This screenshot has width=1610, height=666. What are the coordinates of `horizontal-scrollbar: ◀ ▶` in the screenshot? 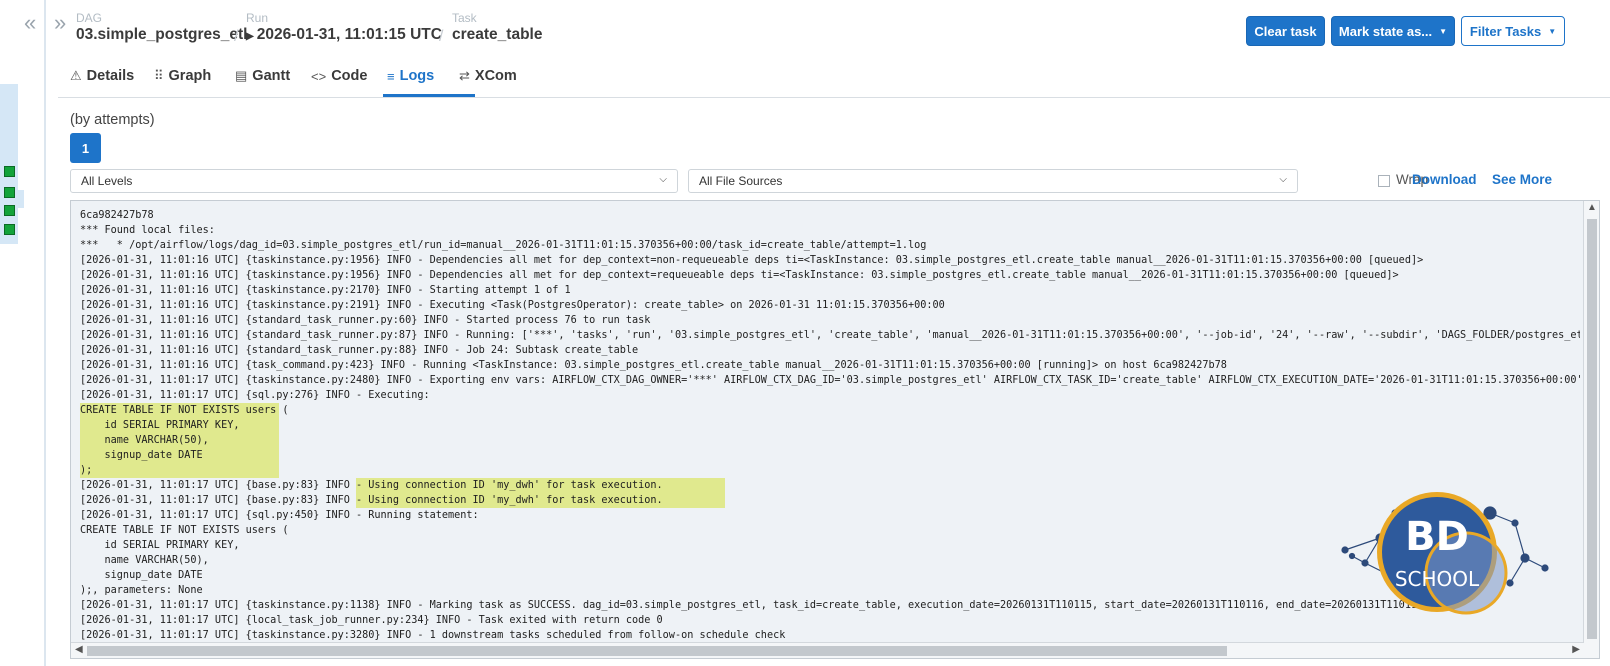 It's located at (827, 650).